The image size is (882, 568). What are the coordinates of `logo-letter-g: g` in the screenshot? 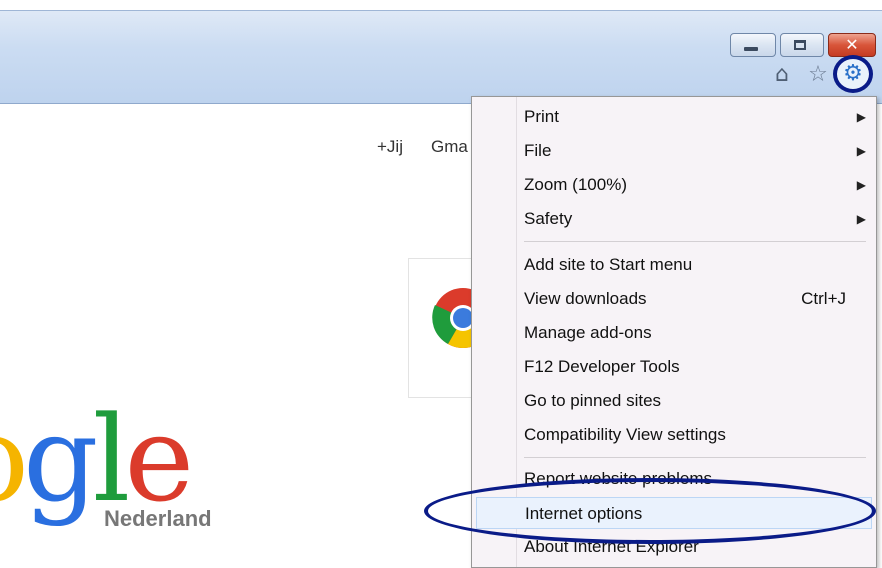 It's located at (61, 463).